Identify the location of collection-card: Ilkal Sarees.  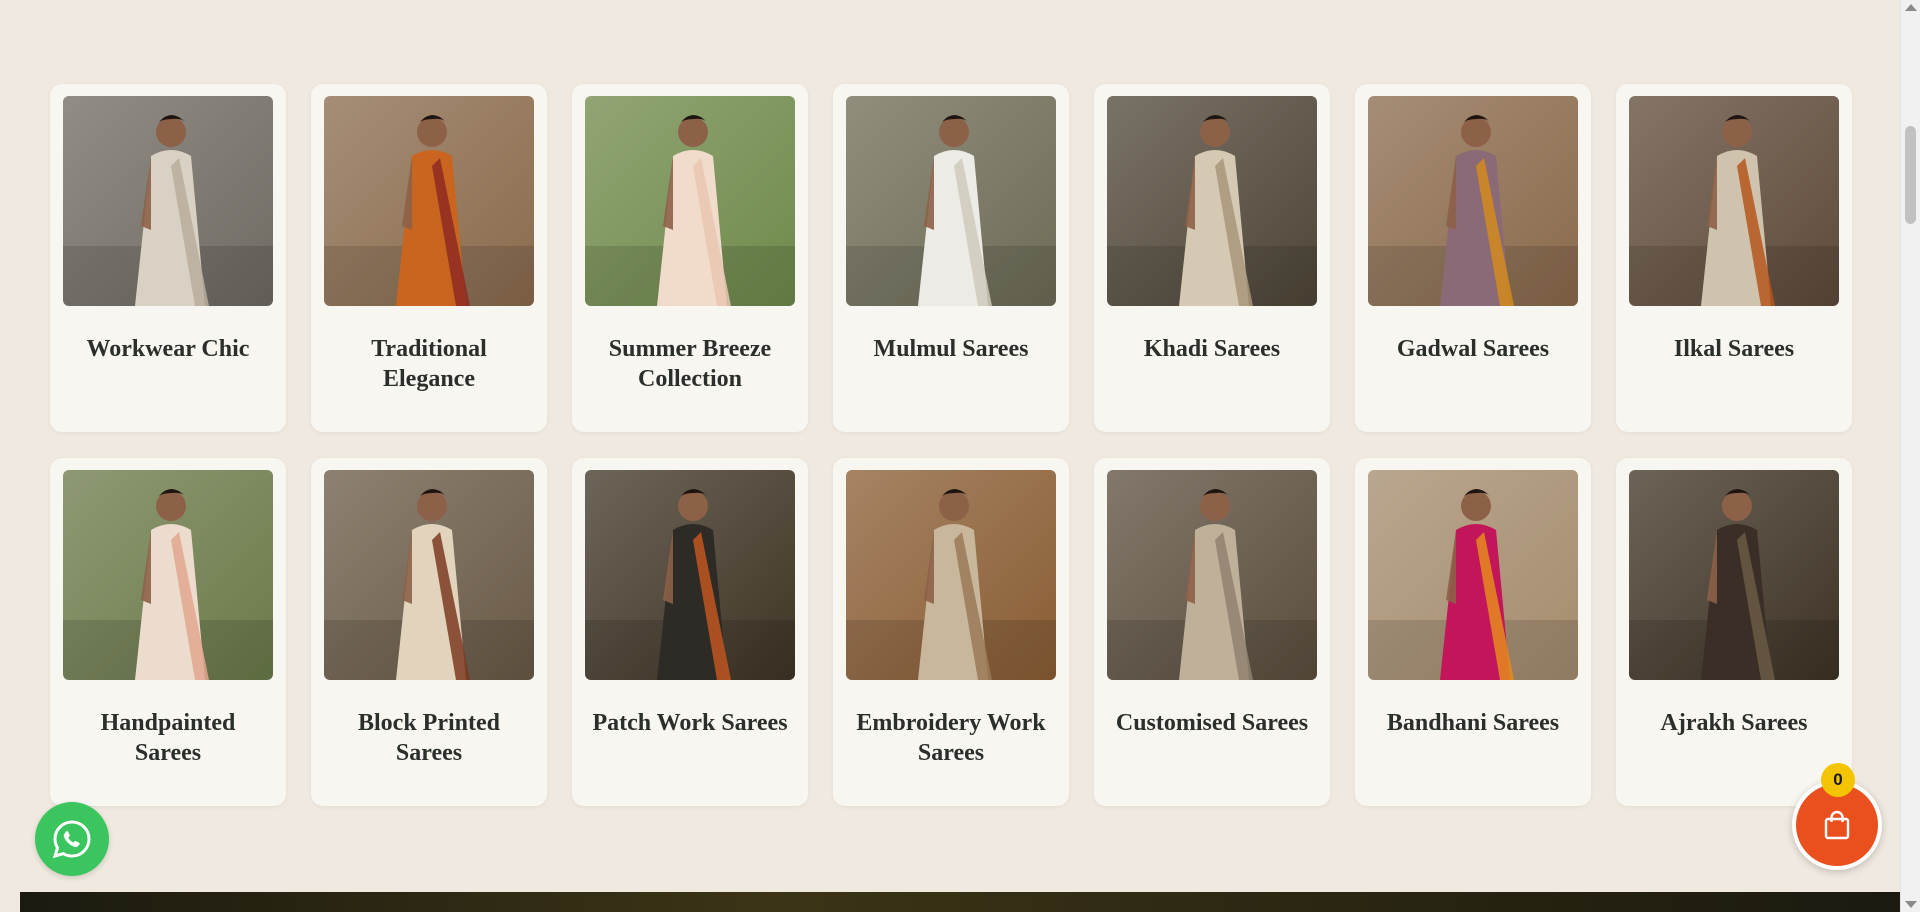
(1734, 258).